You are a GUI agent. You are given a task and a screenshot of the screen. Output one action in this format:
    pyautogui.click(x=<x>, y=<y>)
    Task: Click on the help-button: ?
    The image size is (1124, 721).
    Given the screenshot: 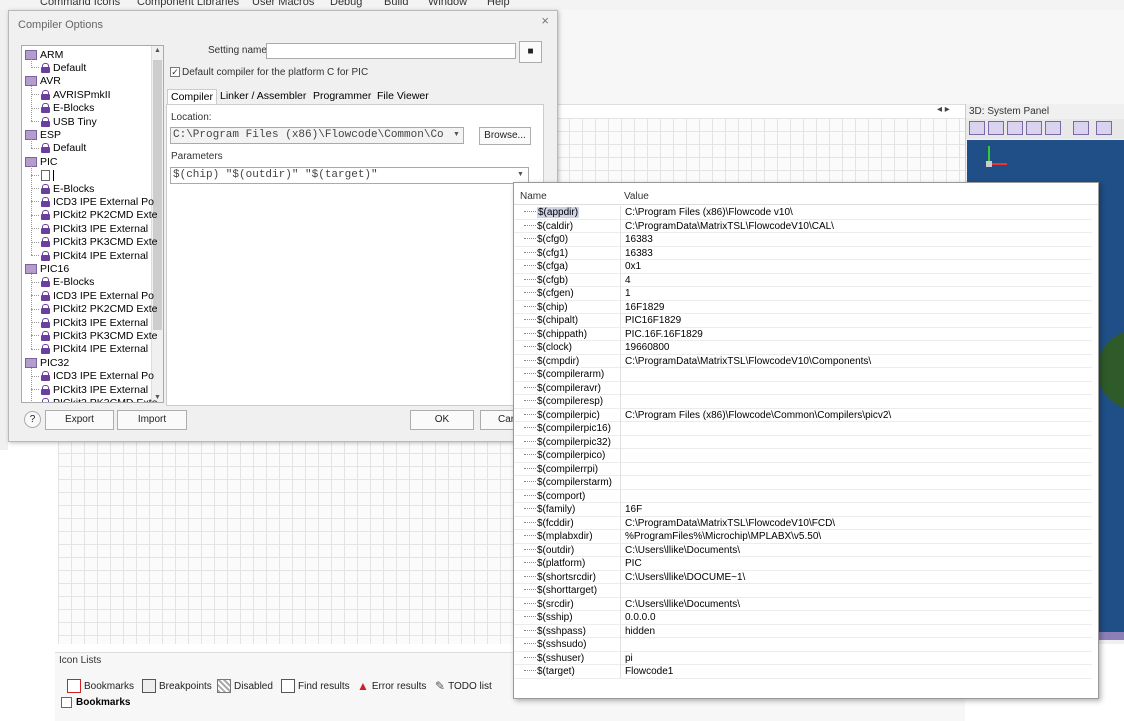 What is the action you would take?
    pyautogui.click(x=32, y=419)
    